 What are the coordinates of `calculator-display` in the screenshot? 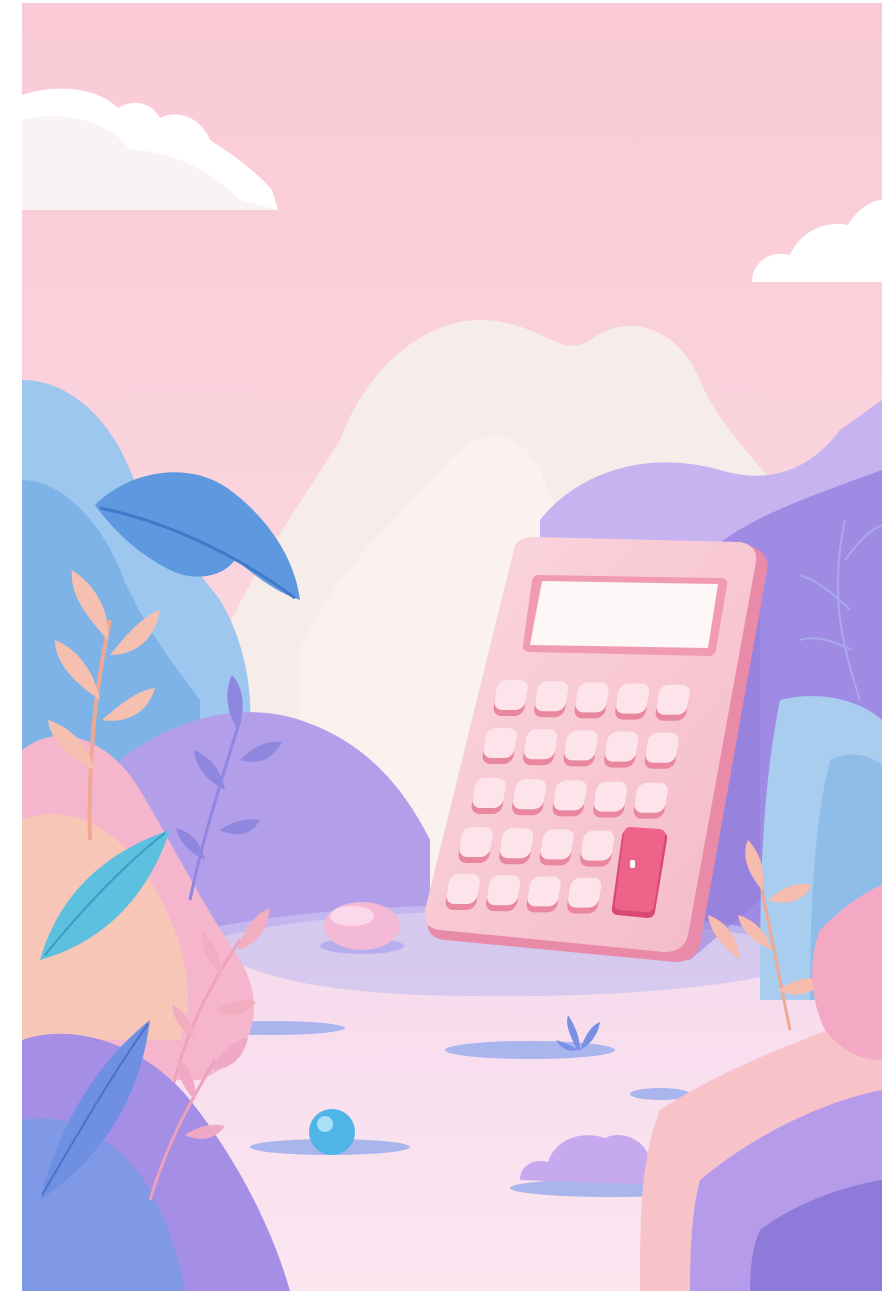 It's located at (624, 614).